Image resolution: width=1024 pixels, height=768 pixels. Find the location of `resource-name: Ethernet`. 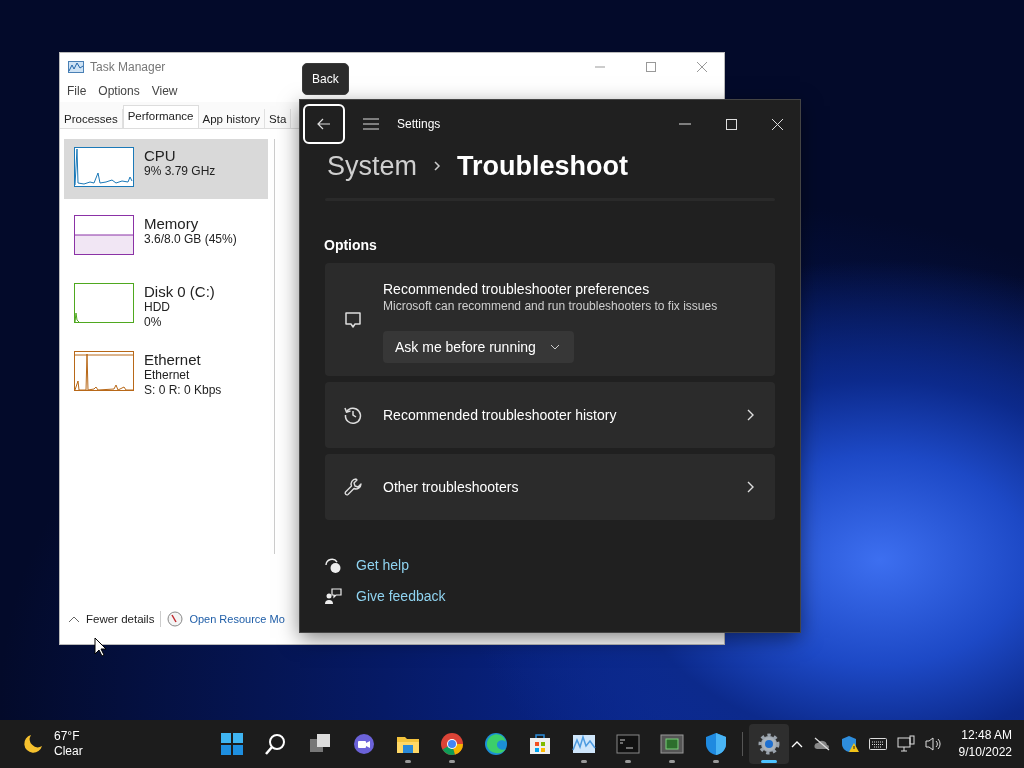

resource-name: Ethernet is located at coordinates (173, 359).